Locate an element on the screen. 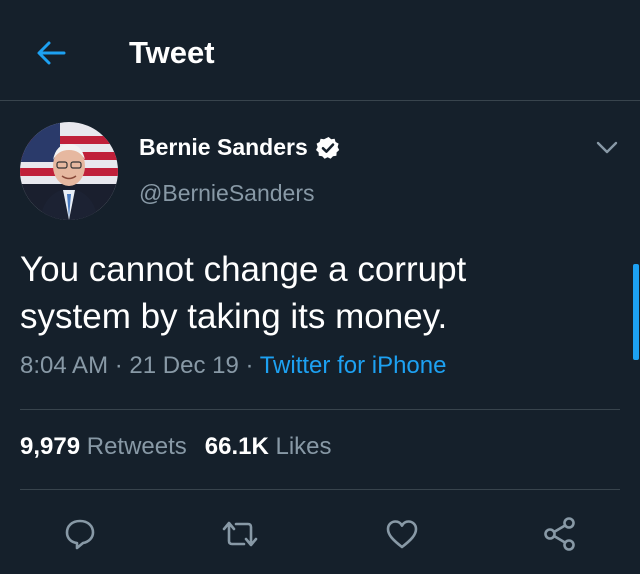 The width and height of the screenshot is (640, 574). arrow-left-icon is located at coordinates (51, 53).